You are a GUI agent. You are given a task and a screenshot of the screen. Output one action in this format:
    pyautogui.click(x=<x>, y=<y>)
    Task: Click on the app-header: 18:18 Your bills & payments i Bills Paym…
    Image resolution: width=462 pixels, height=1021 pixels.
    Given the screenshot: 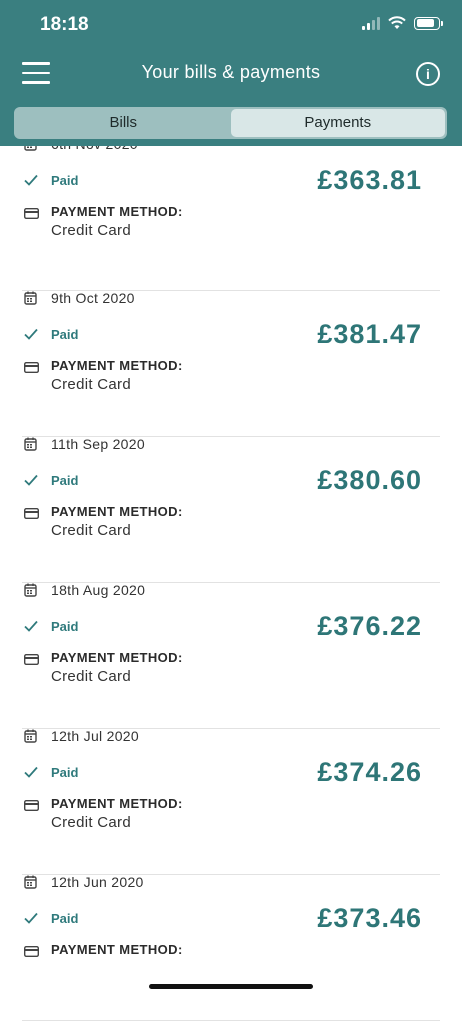 What is the action you would take?
    pyautogui.click(x=231, y=73)
    